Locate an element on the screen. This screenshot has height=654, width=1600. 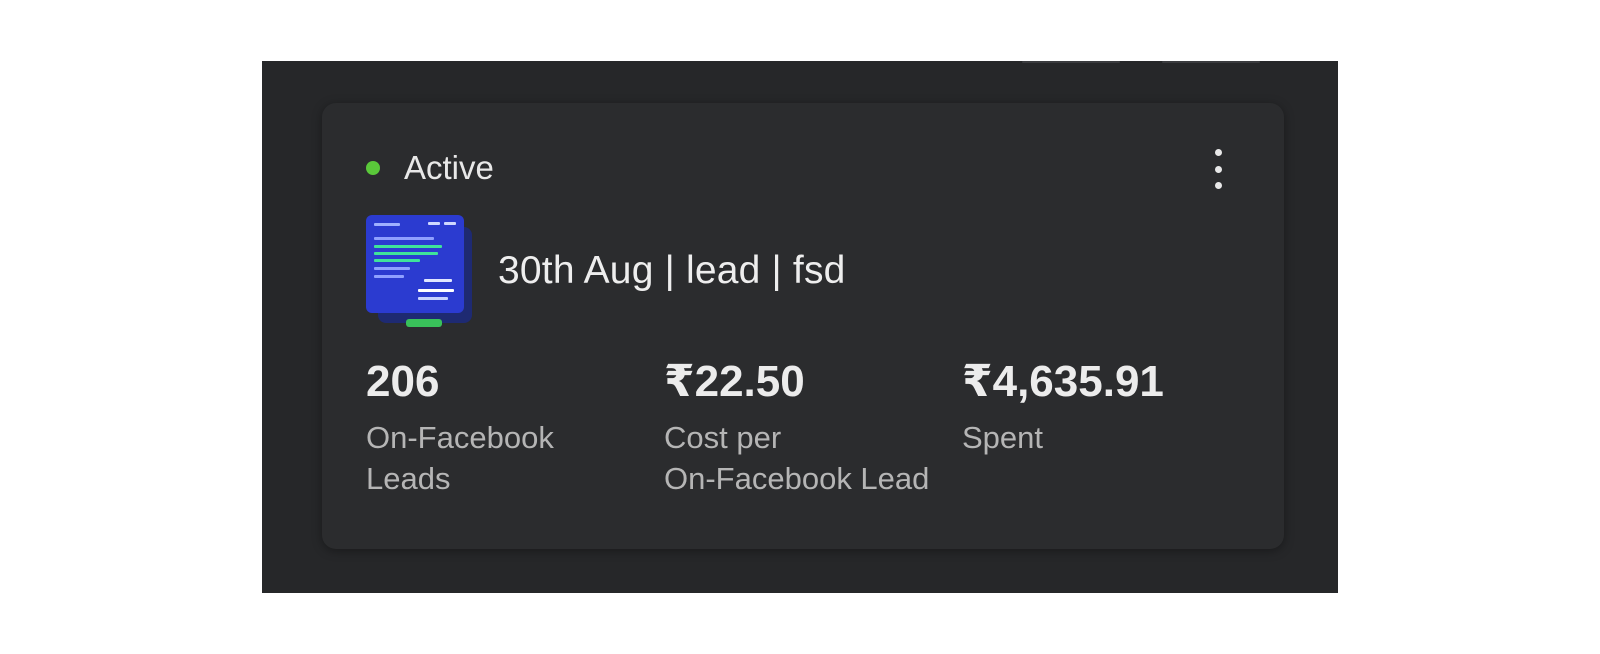
ad-creative-thumbnail is located at coordinates (421, 271).